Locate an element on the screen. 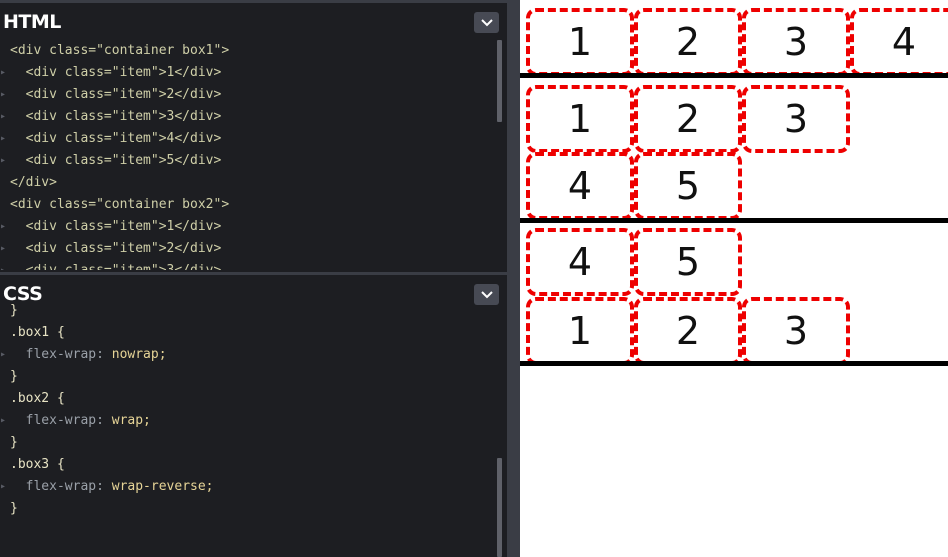  css-scrollbar is located at coordinates (499, 507).